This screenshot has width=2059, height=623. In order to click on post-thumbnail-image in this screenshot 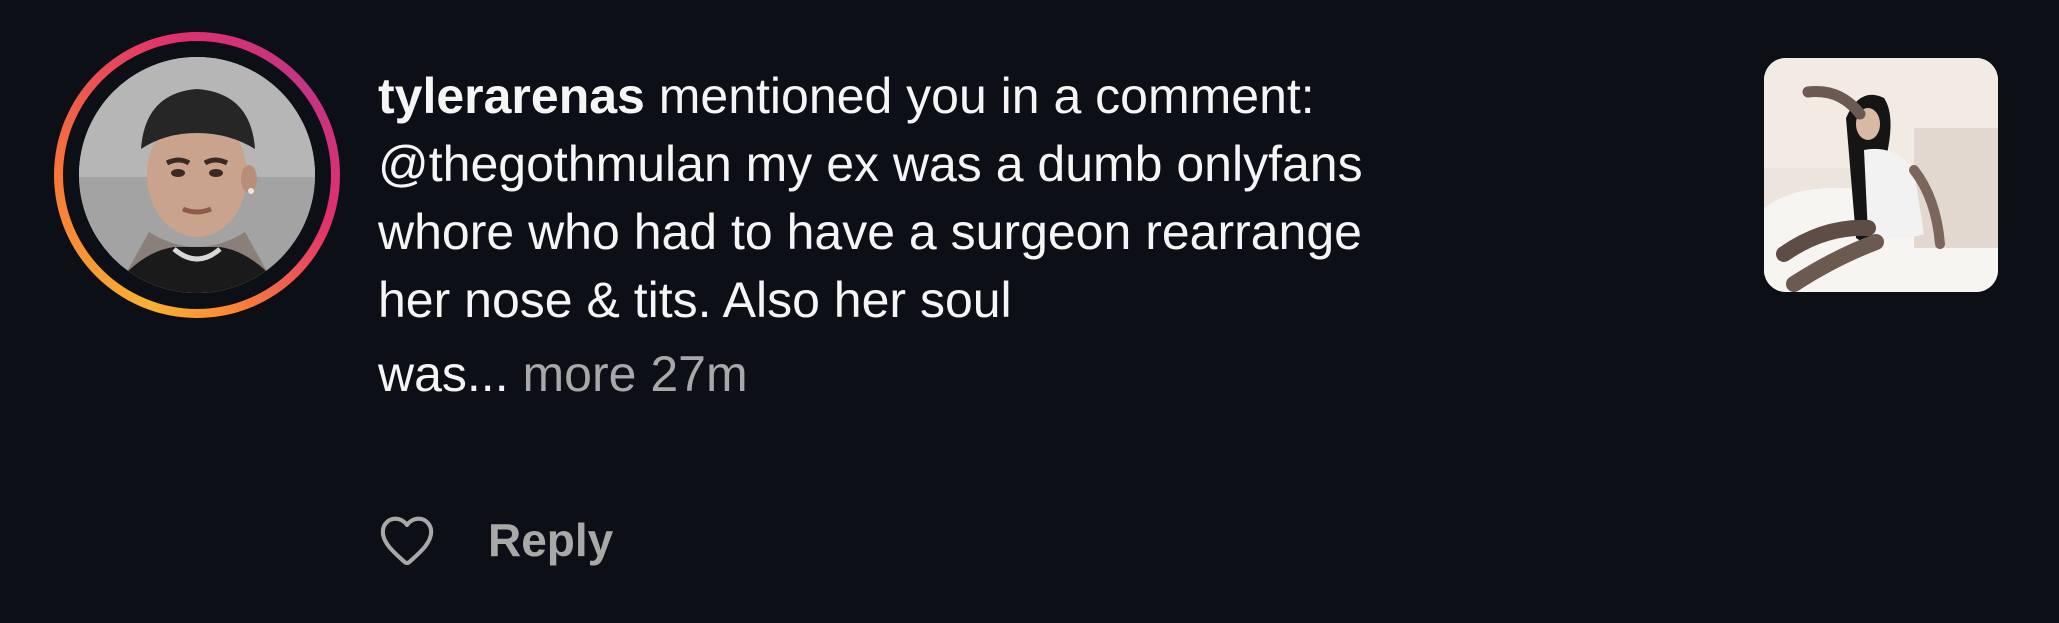, I will do `click(1881, 175)`.